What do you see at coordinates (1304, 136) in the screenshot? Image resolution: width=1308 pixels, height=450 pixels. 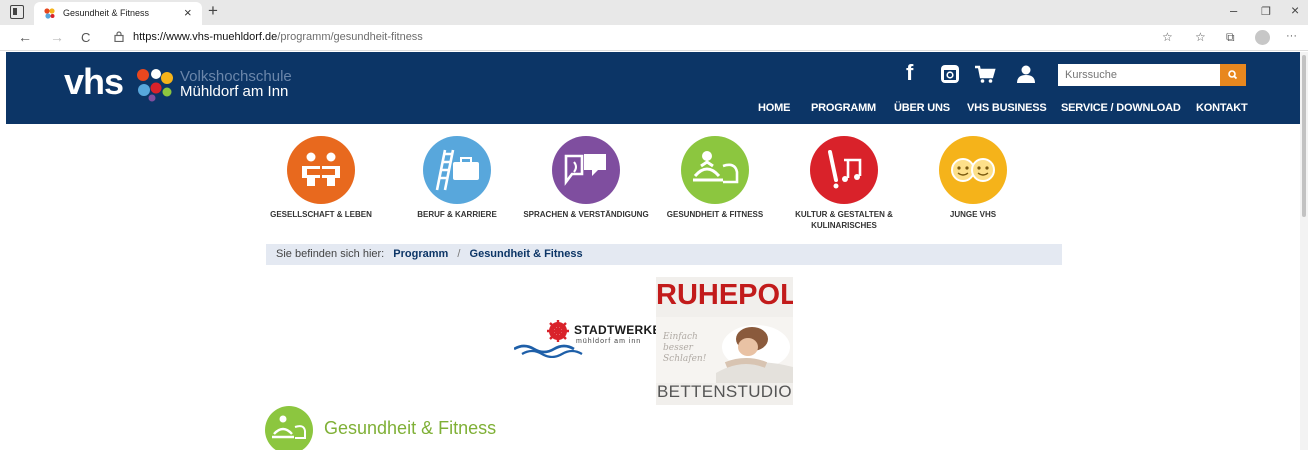 I see `scrollbar-thumb` at bounding box center [1304, 136].